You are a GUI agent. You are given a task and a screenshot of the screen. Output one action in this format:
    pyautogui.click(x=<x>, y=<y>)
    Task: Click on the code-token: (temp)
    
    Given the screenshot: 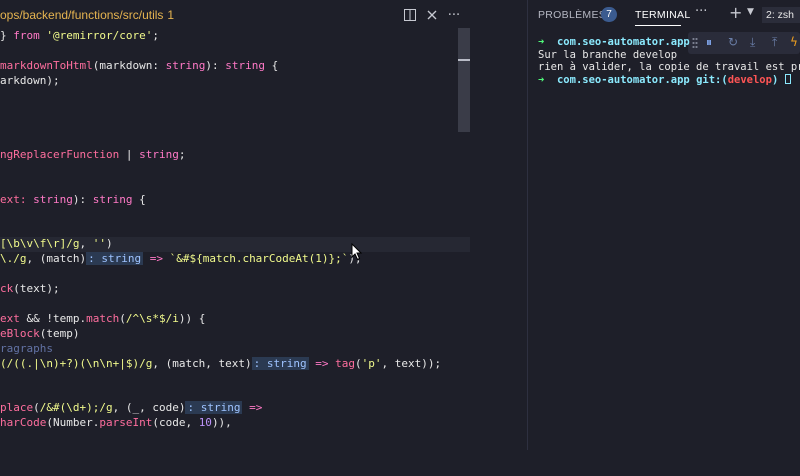 What is the action you would take?
    pyautogui.click(x=59, y=333)
    